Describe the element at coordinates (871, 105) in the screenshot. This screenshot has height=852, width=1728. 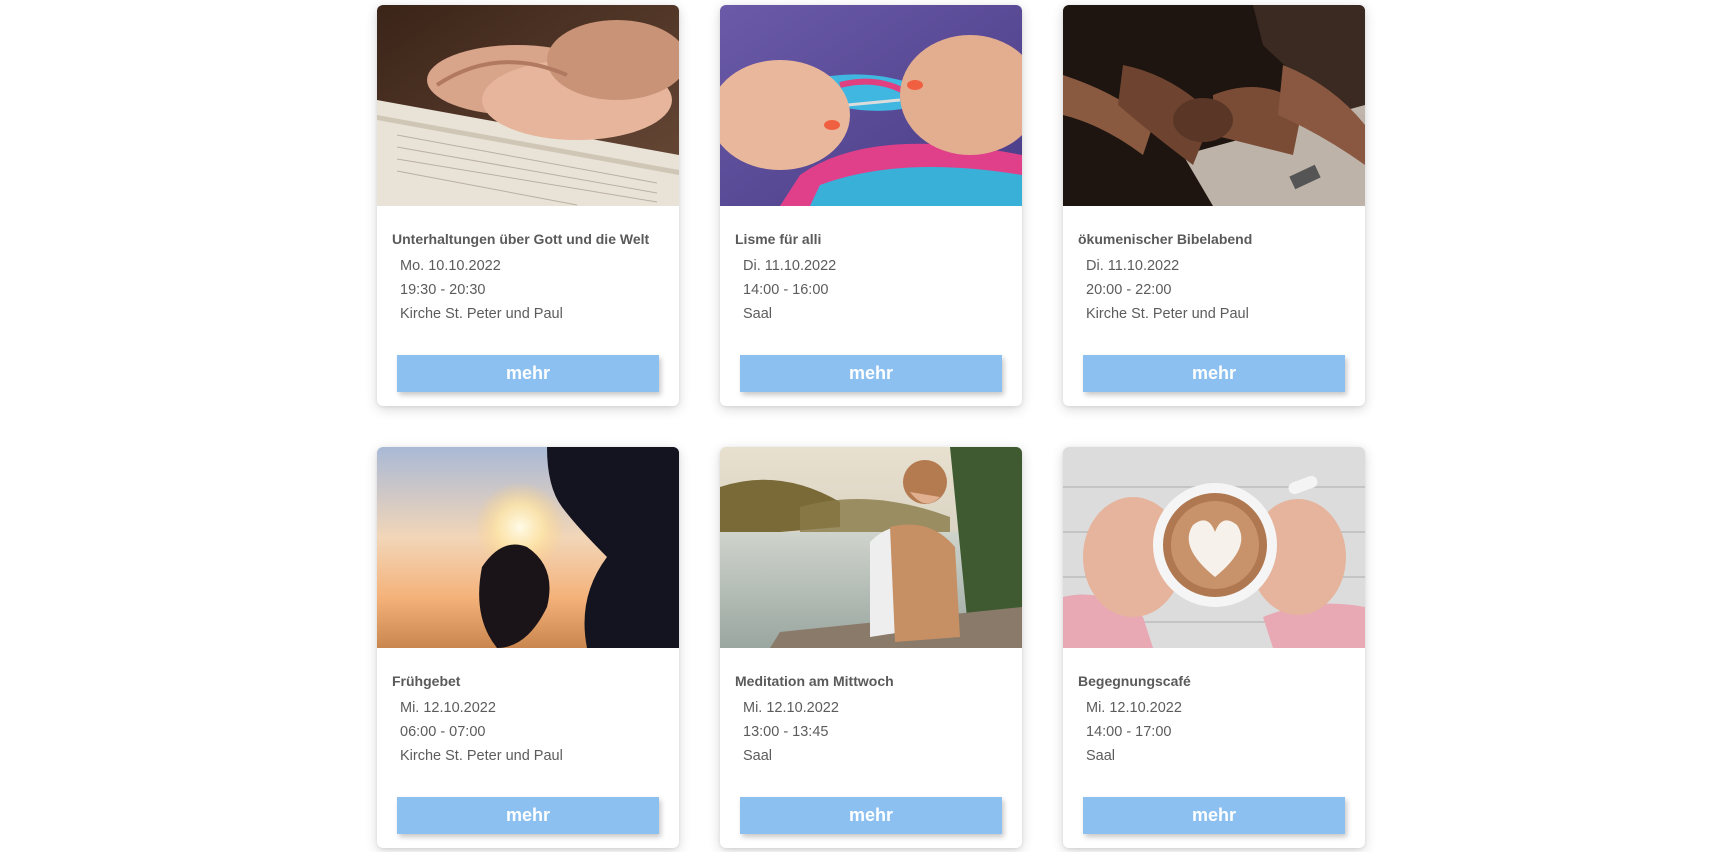
I see `event-image-knitting` at that location.